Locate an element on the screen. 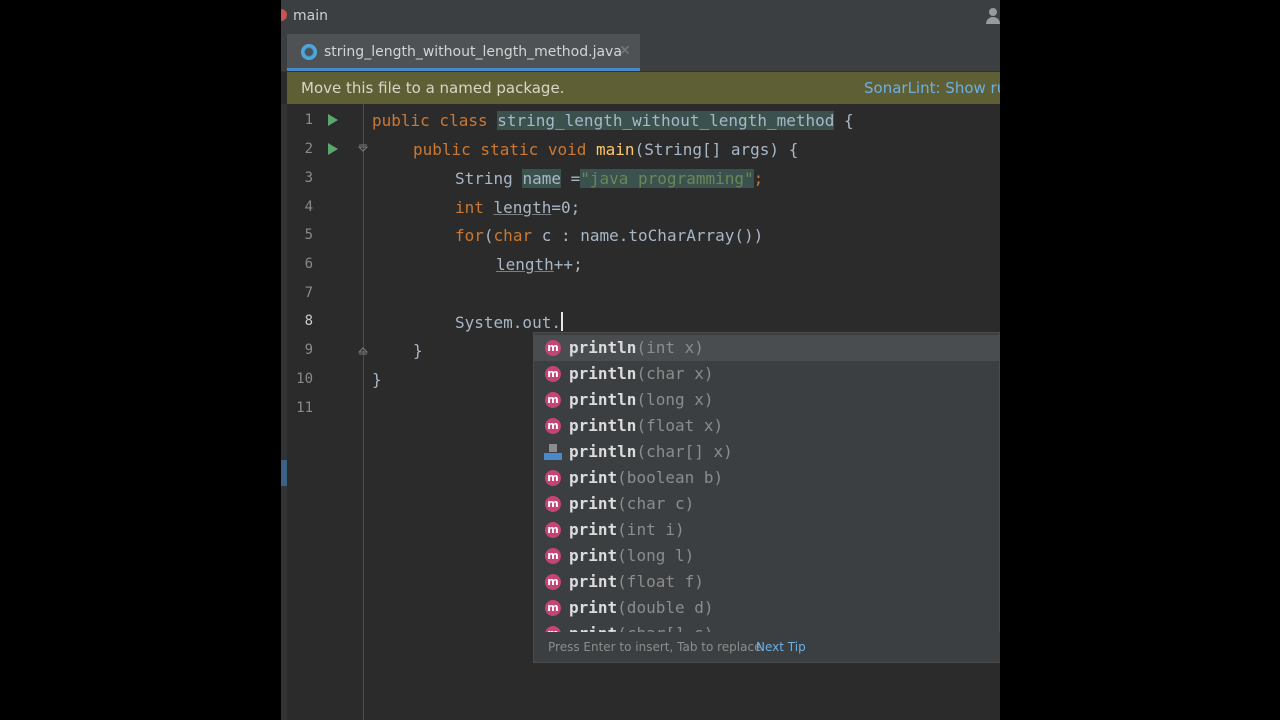  code-text: public static void main(String[] args) { is located at coordinates (606, 149).